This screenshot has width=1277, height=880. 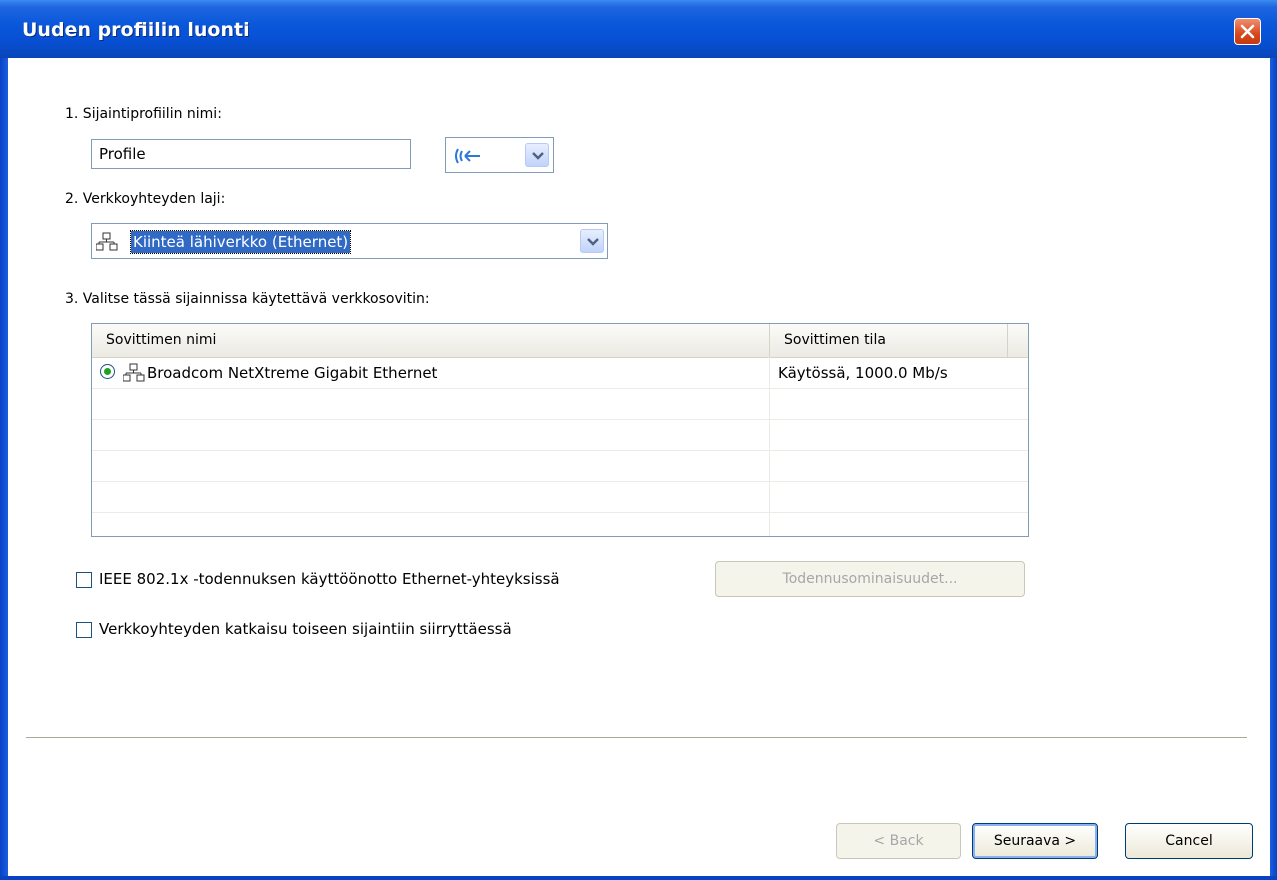 What do you see at coordinates (638, 878) in the screenshot?
I see `window-border-bottom` at bounding box center [638, 878].